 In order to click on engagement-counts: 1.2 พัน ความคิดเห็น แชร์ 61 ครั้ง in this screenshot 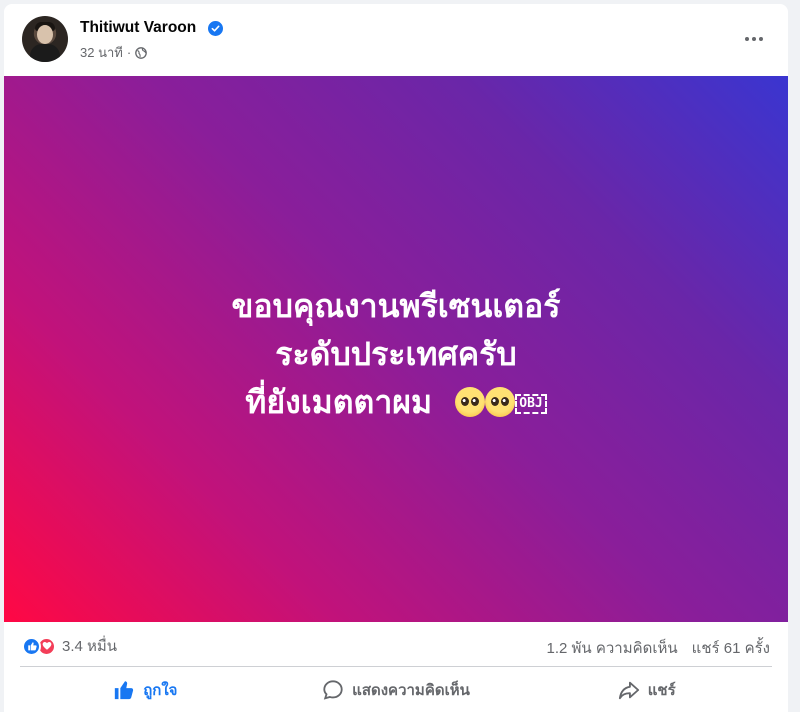, I will do `click(658, 648)`.